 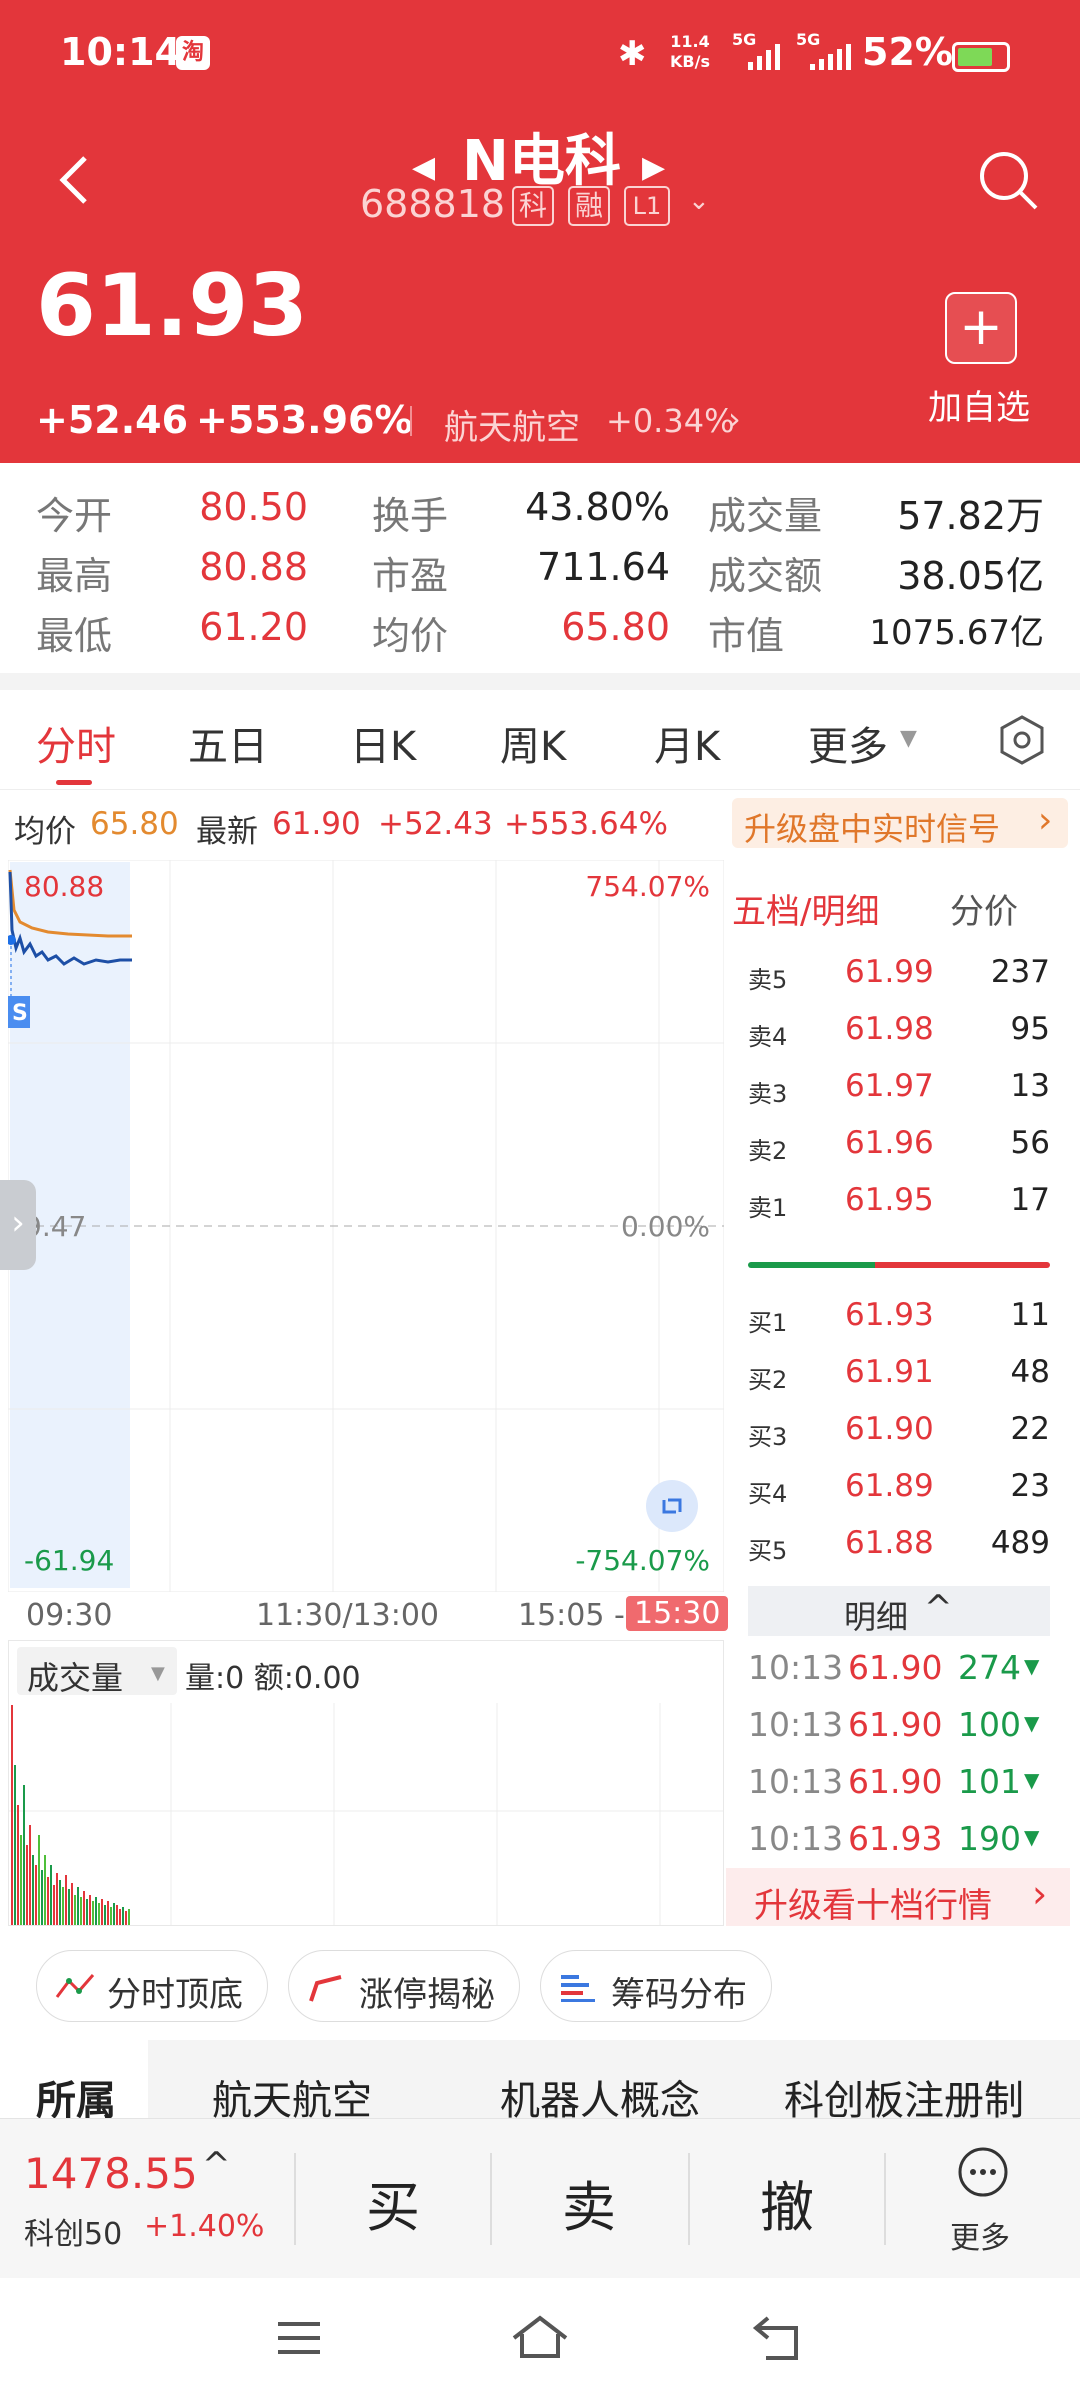 I want to click on tab-price-distribution: 分价, so click(x=984, y=908).